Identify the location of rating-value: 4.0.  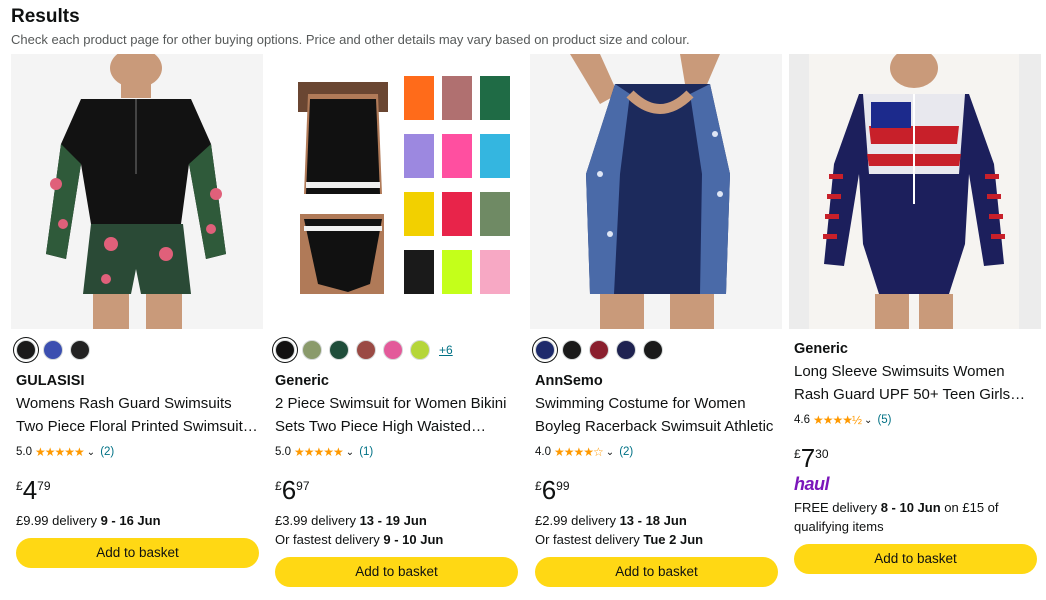
(543, 452).